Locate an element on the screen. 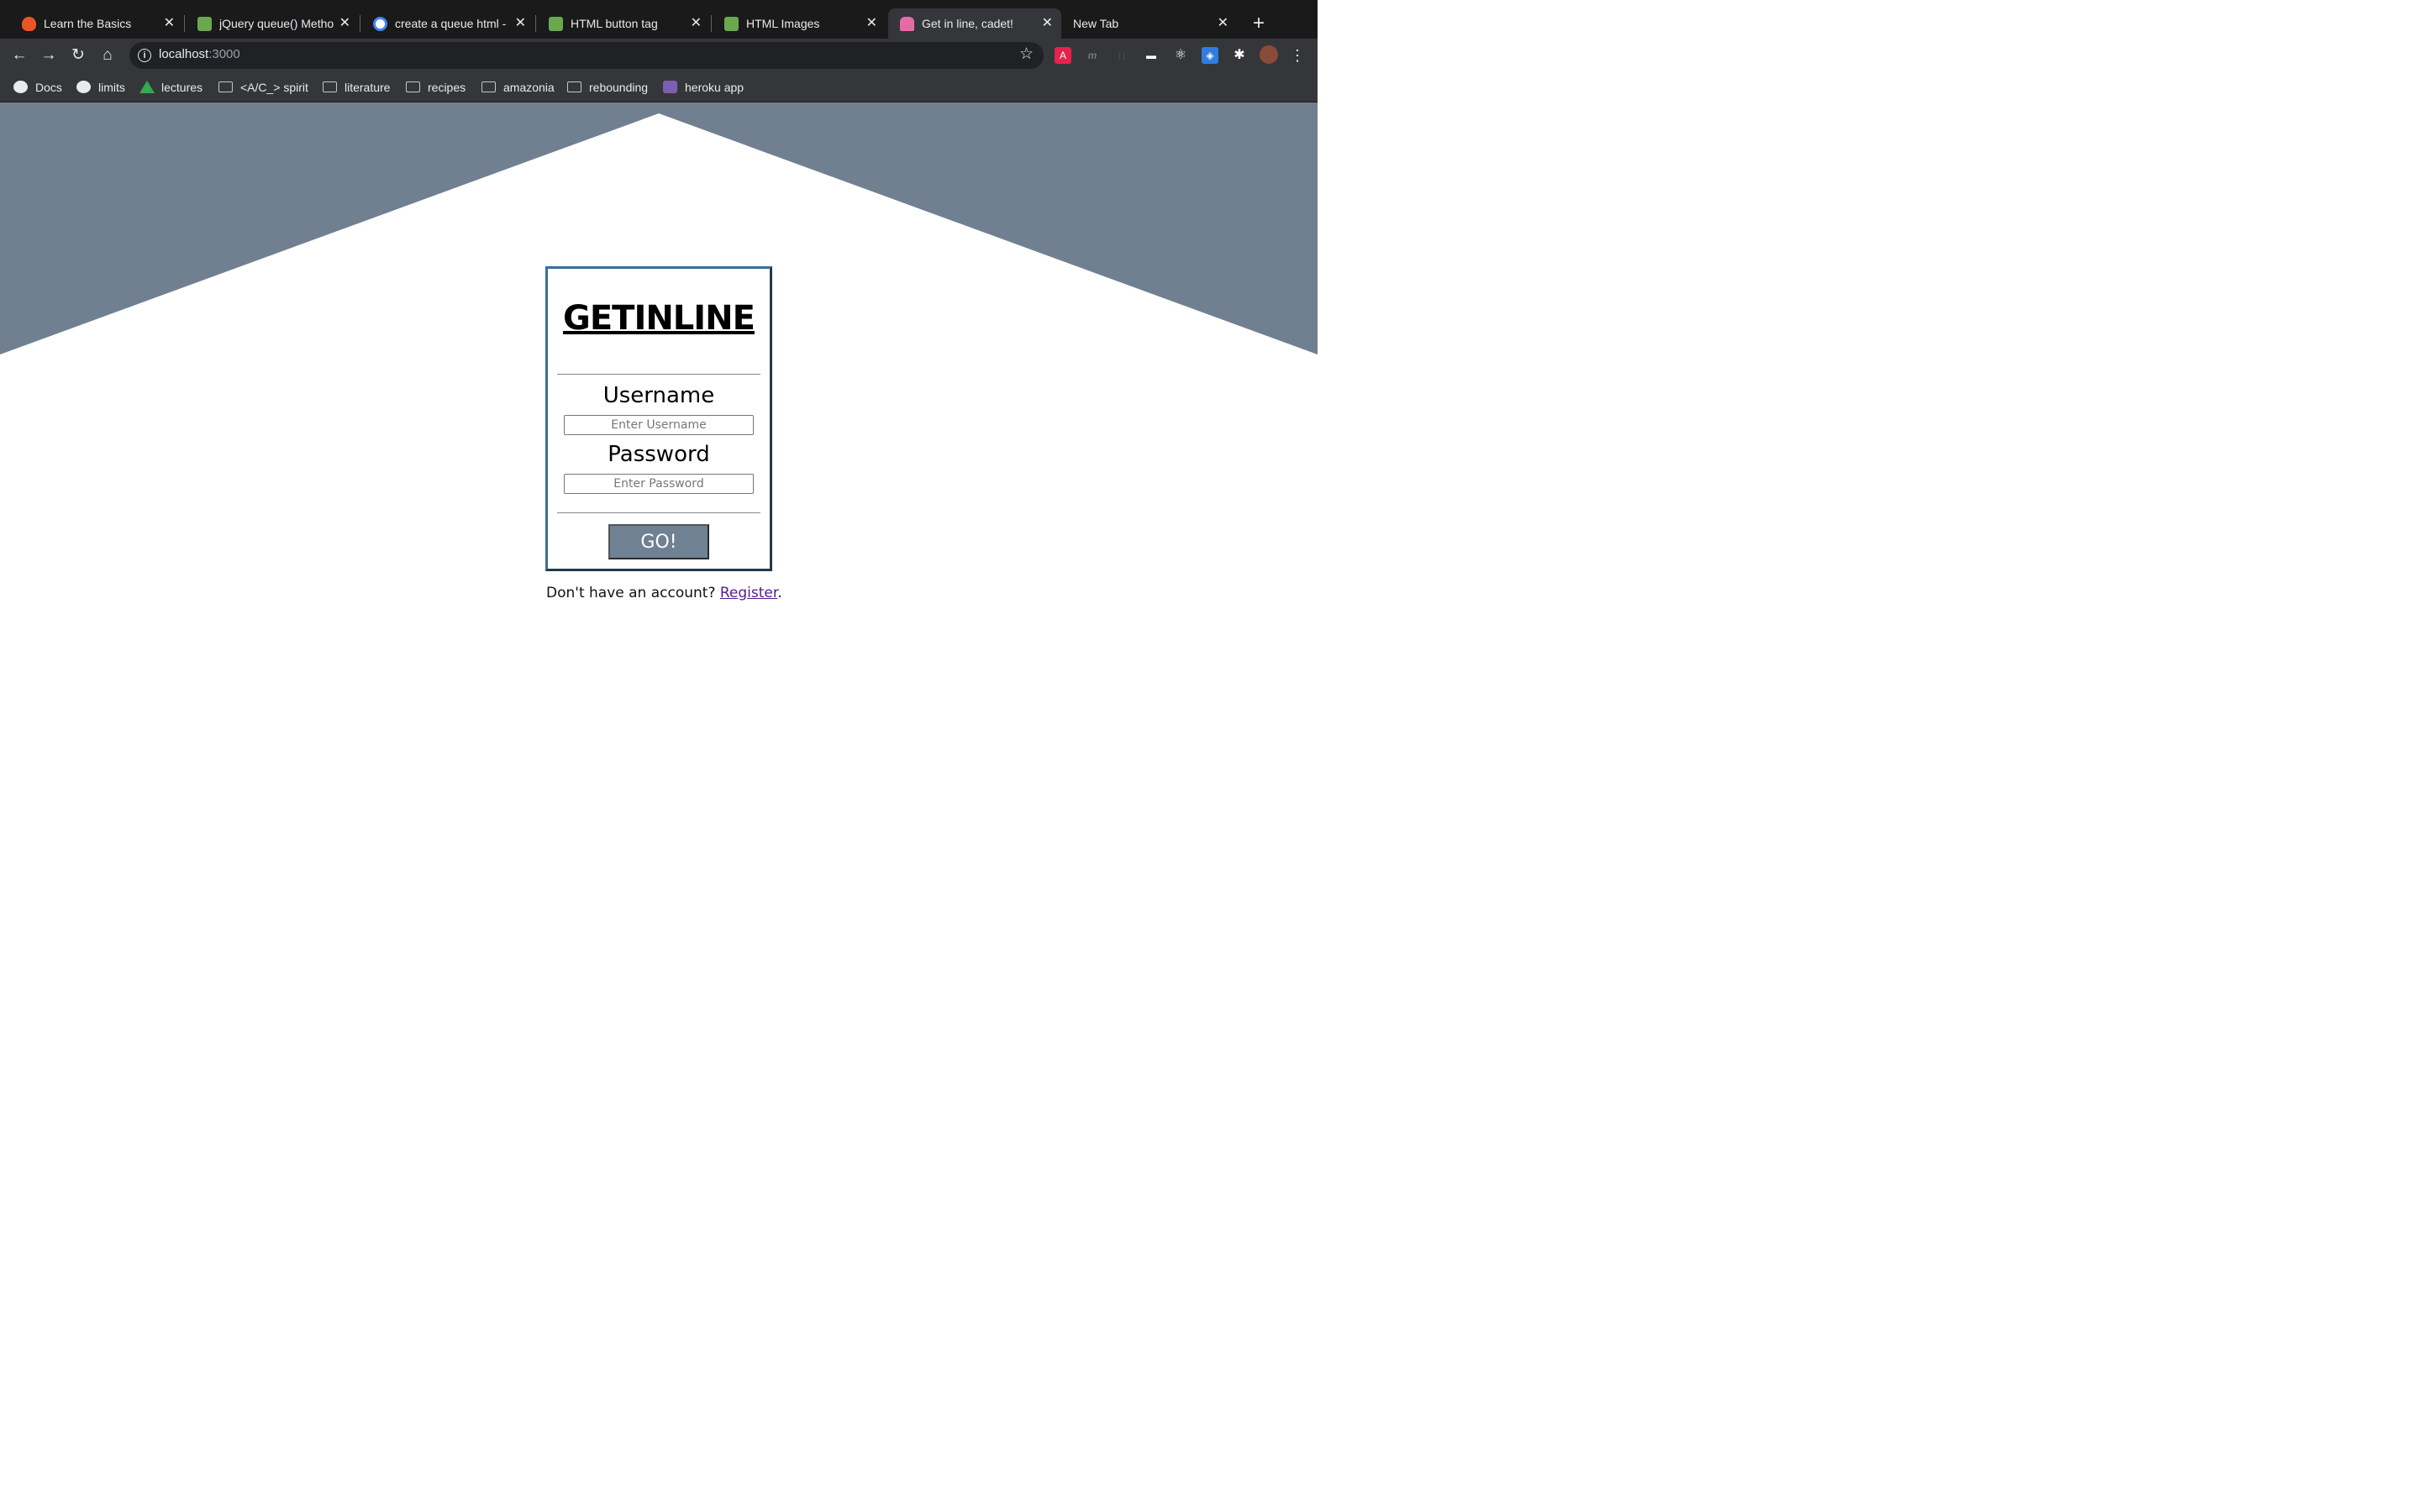 This screenshot has width=2420, height=1512. tab-label: HTML Images is located at coordinates (783, 23).